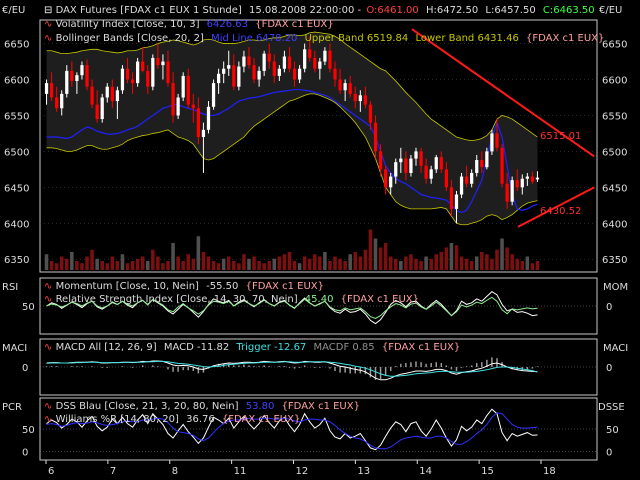 The image size is (640, 480). I want to click on ohlc-low: L:6457.50, so click(510, 10).